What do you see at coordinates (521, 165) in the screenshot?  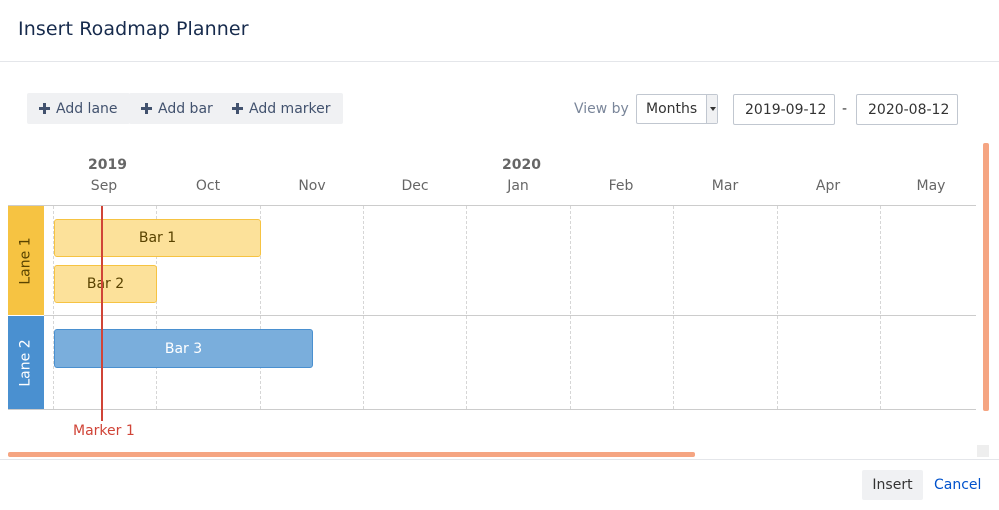 I see `year-label-2020: 2020` at bounding box center [521, 165].